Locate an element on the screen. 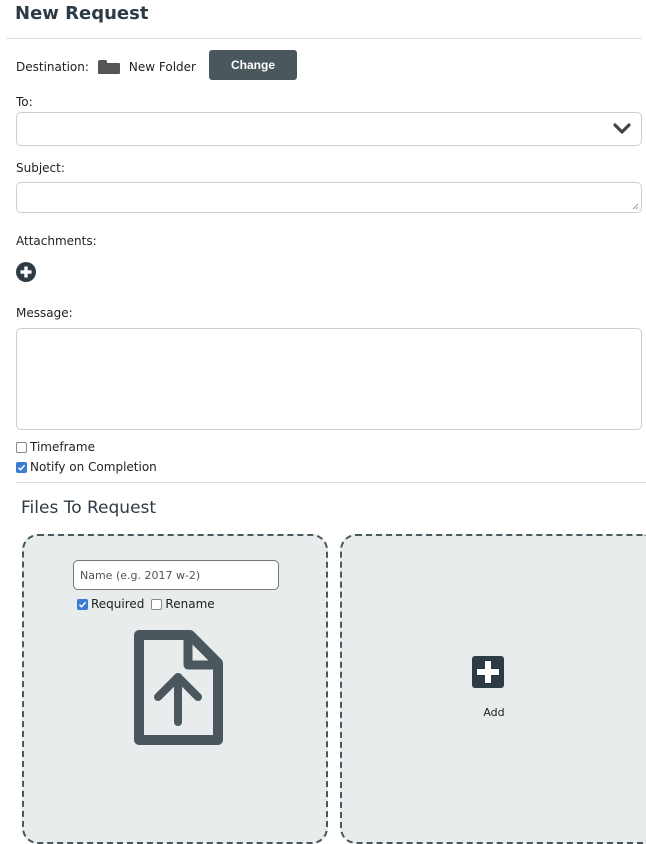 The image size is (646, 844). plus-square-icon is located at coordinates (488, 672).